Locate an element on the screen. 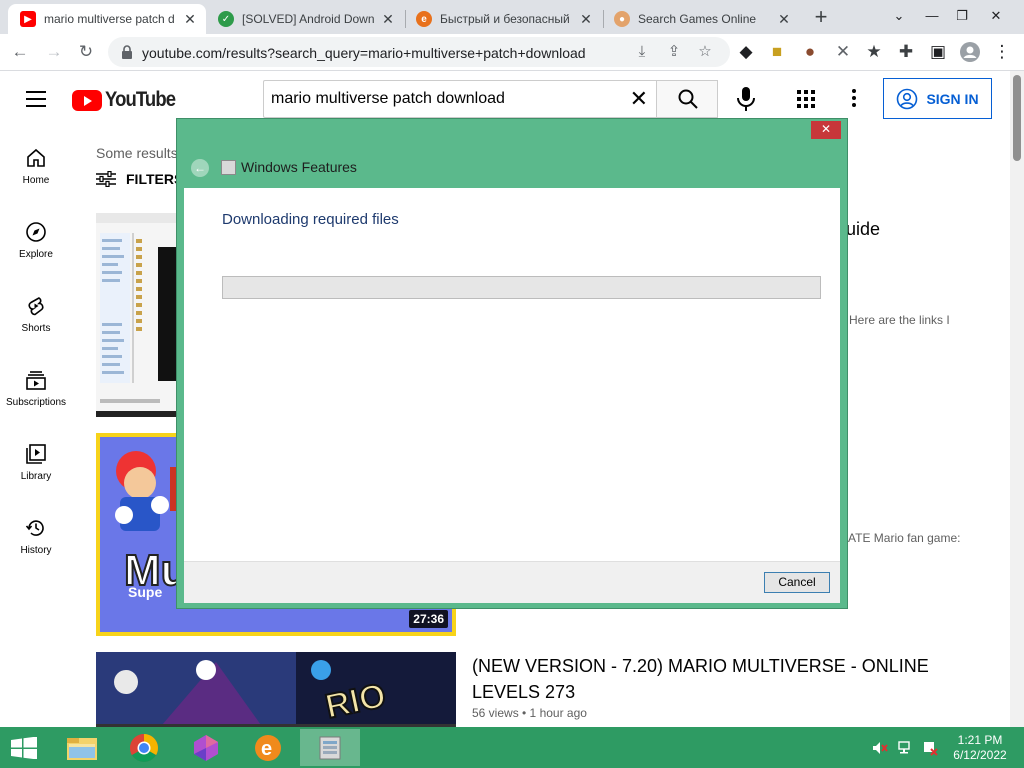  install-app-icon: ⤓ is located at coordinates (642, 52).